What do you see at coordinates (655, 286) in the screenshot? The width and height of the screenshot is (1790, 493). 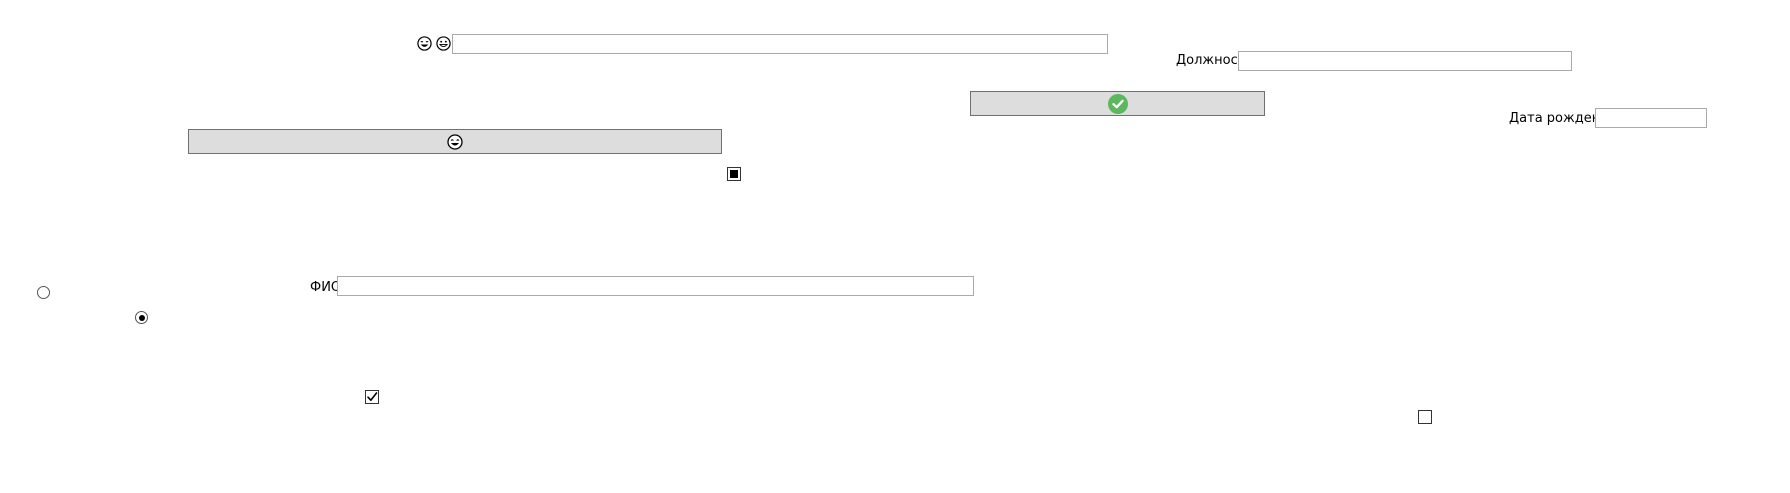 I see `fio-field` at bounding box center [655, 286].